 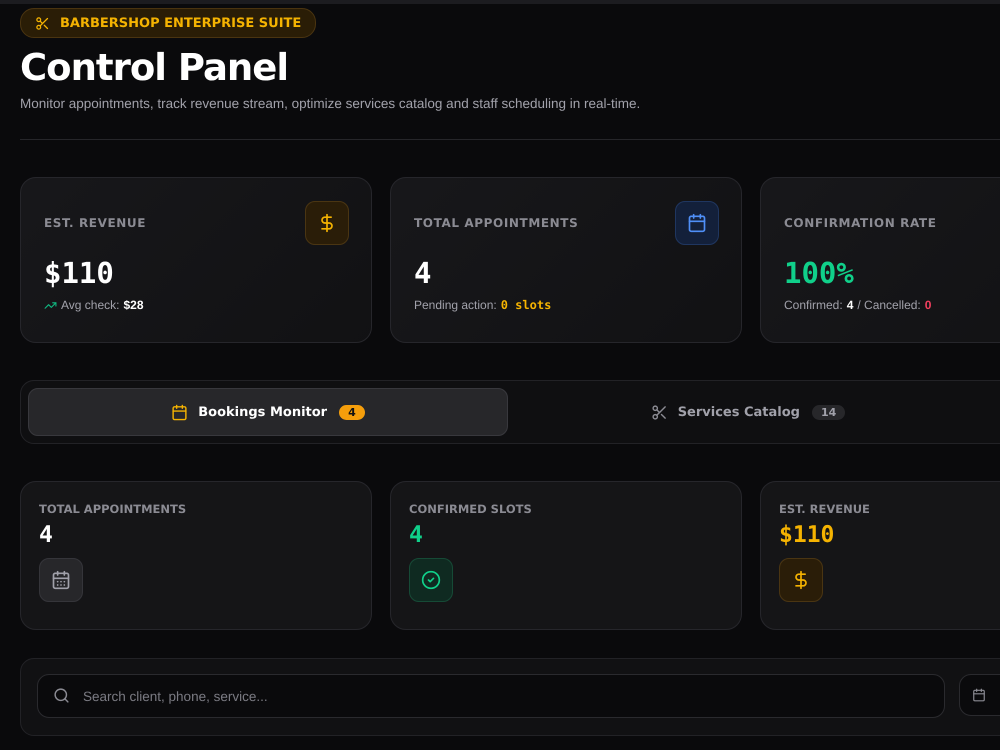 What do you see at coordinates (112, 509) in the screenshot?
I see `summary-label: TOTAL APPOINTMENTS` at bounding box center [112, 509].